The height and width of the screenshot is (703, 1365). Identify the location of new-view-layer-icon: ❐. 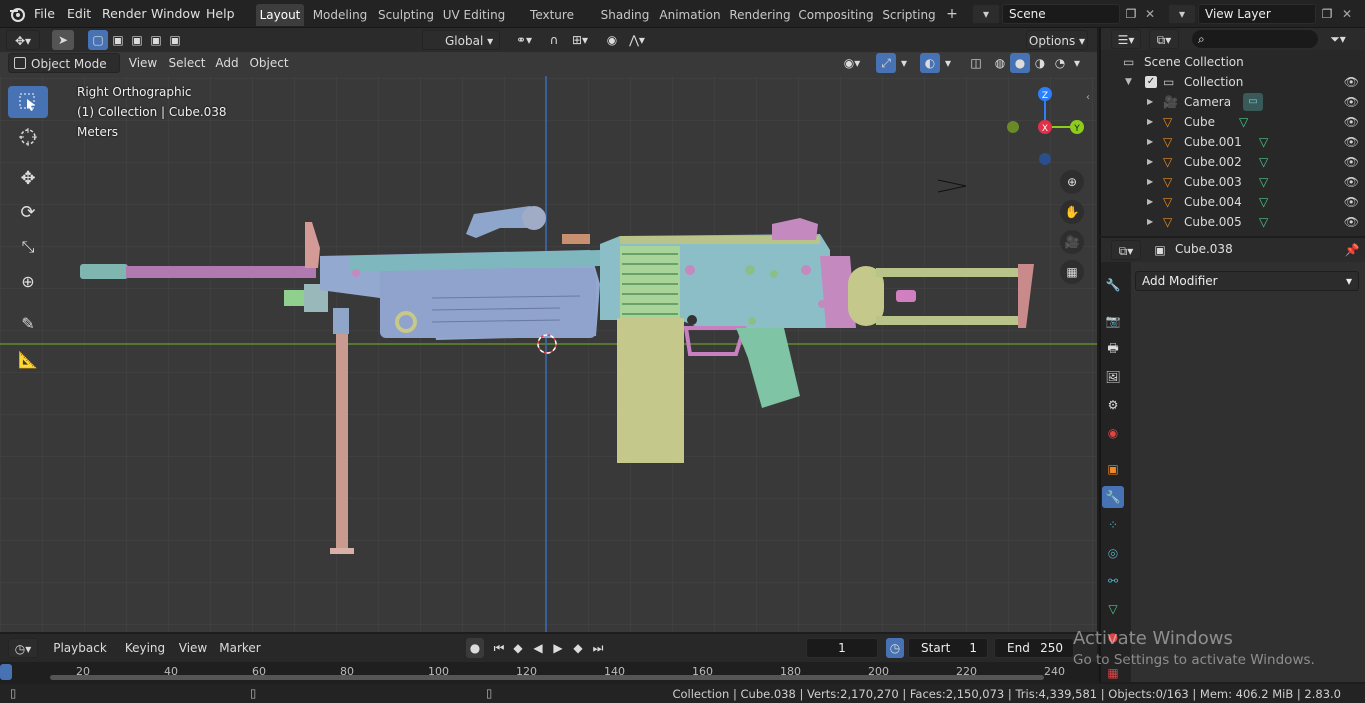
(1327, 14).